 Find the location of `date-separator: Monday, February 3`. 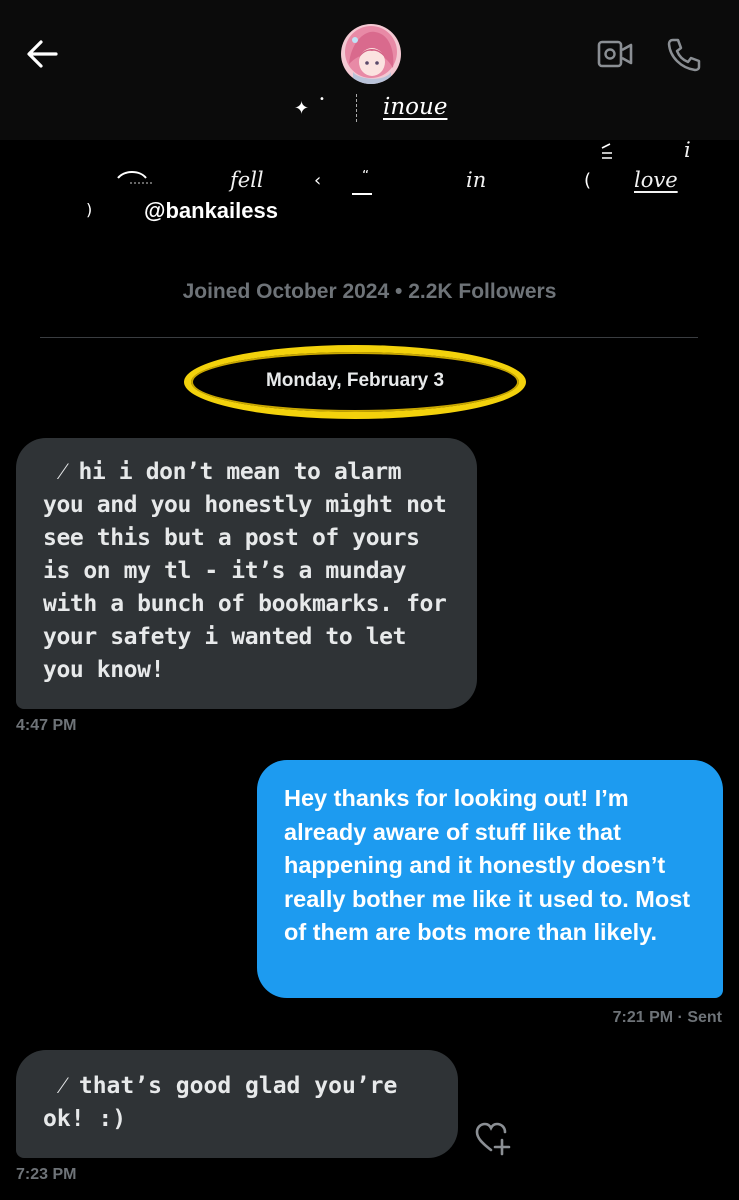

date-separator: Monday, February 3 is located at coordinates (355, 380).